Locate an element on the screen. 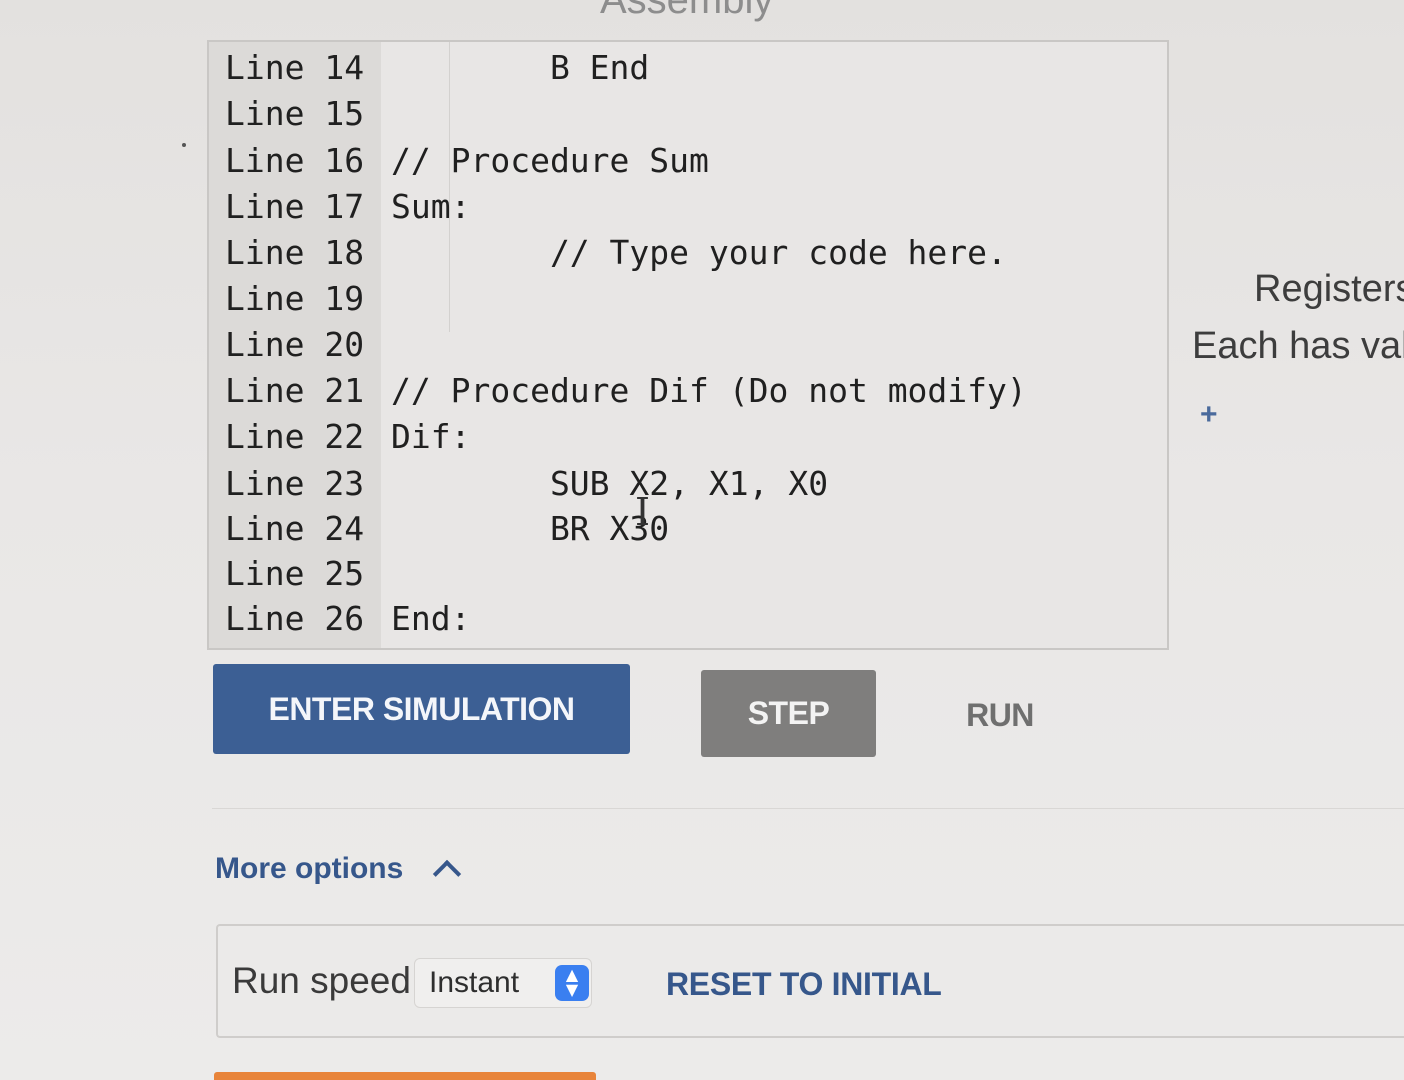 This screenshot has height=1080, width=1404. code-line: Line 14 B End is located at coordinates (688, 68).